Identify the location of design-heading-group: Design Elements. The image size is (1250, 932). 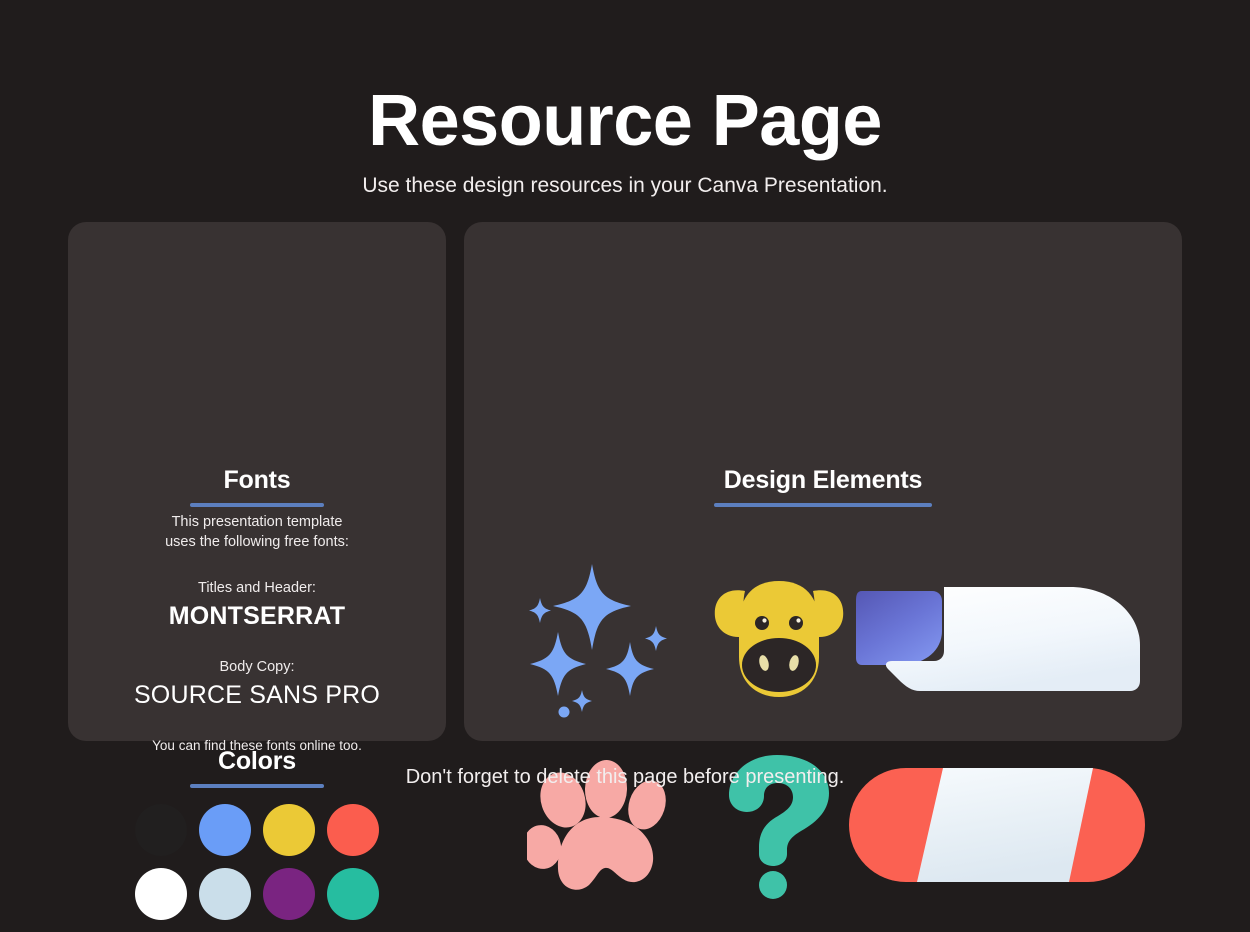
(823, 486).